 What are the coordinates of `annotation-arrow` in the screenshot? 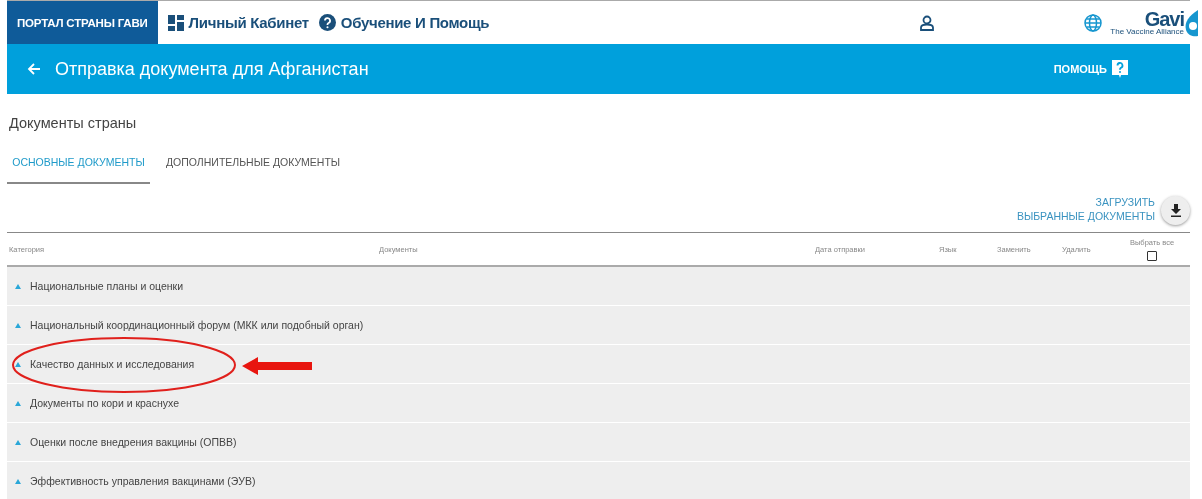 It's located at (277, 366).